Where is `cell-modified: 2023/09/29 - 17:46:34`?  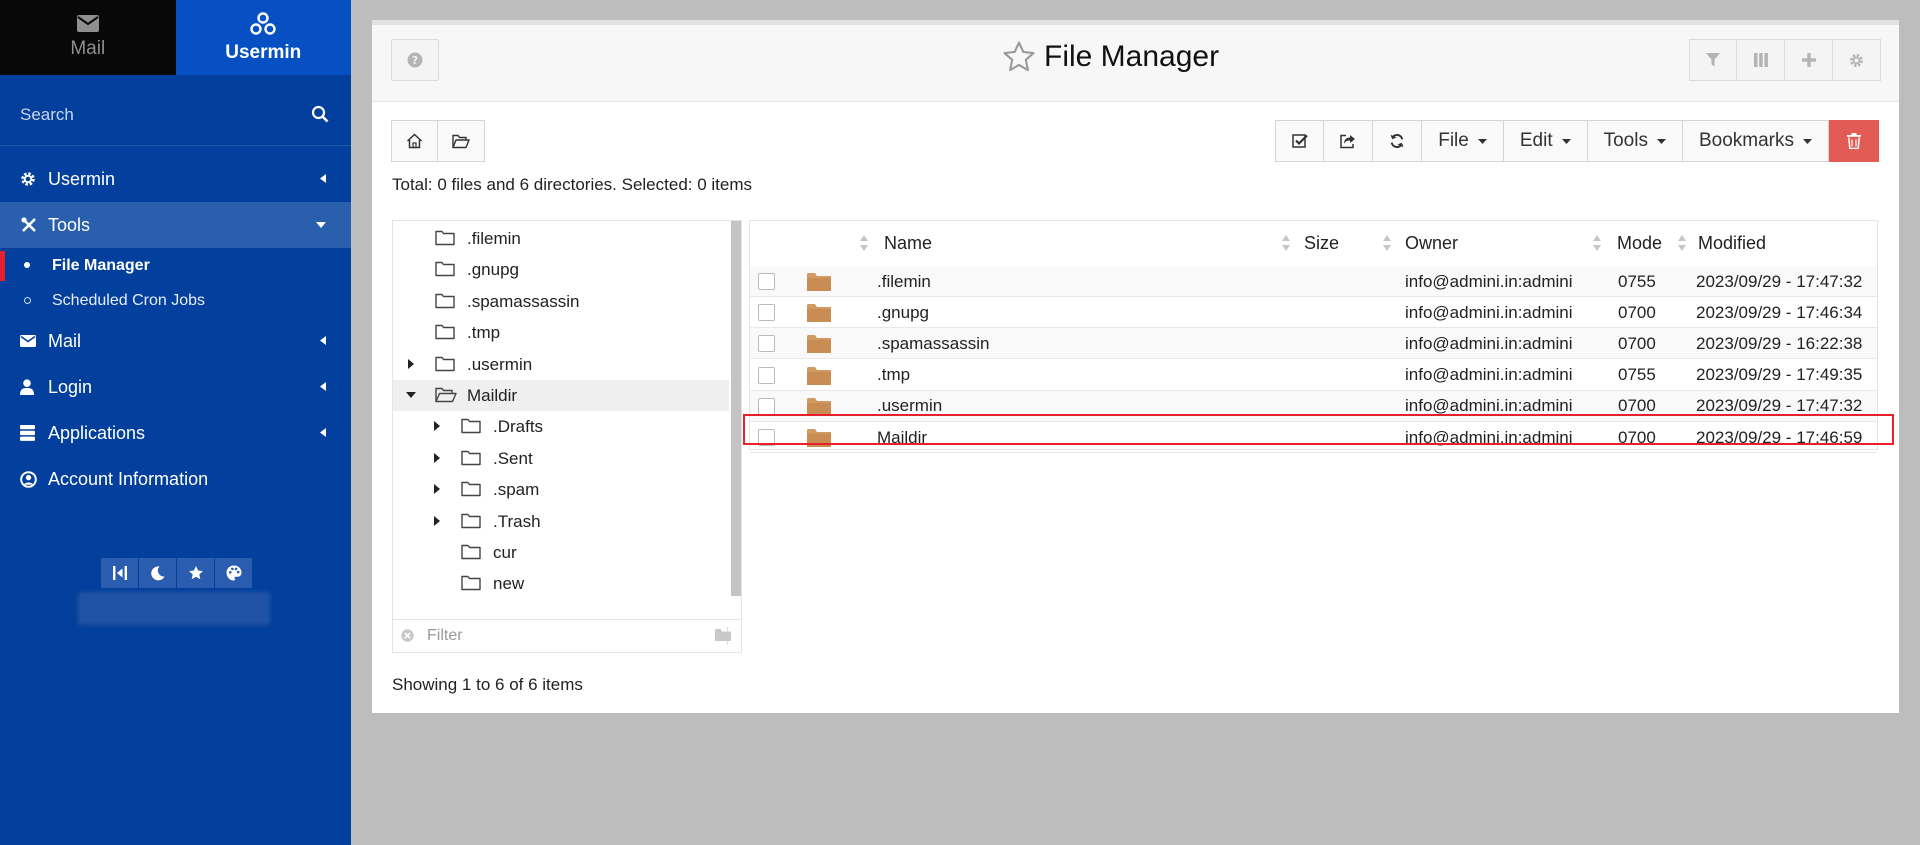
cell-modified: 2023/09/29 - 17:46:34 is located at coordinates (1779, 312).